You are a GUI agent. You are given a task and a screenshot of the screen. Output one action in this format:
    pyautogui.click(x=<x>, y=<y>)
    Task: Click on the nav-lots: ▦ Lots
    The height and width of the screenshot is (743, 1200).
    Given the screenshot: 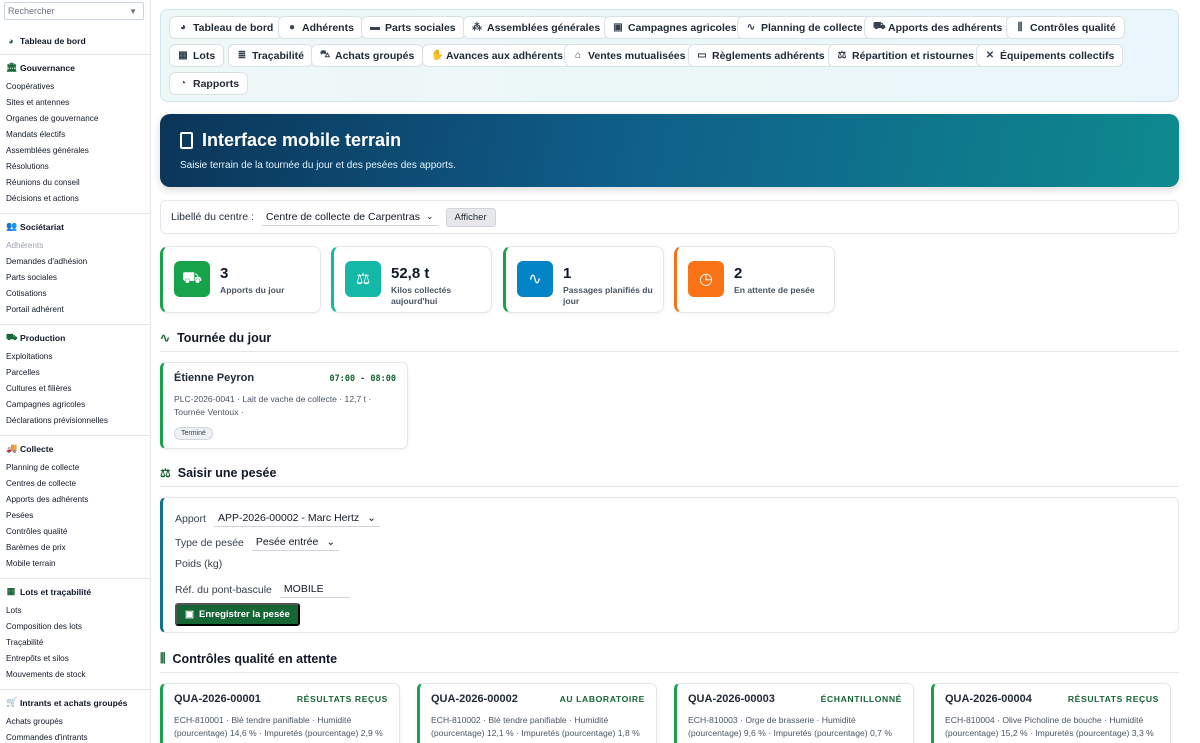 What is the action you would take?
    pyautogui.click(x=197, y=55)
    